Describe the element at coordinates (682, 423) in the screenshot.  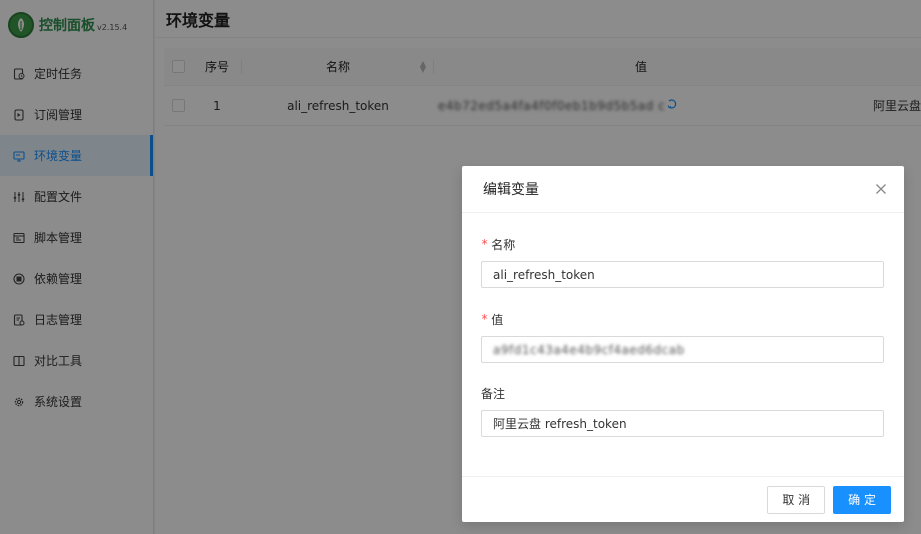
I see `remark-input: 阿里云盘 refresh_token` at that location.